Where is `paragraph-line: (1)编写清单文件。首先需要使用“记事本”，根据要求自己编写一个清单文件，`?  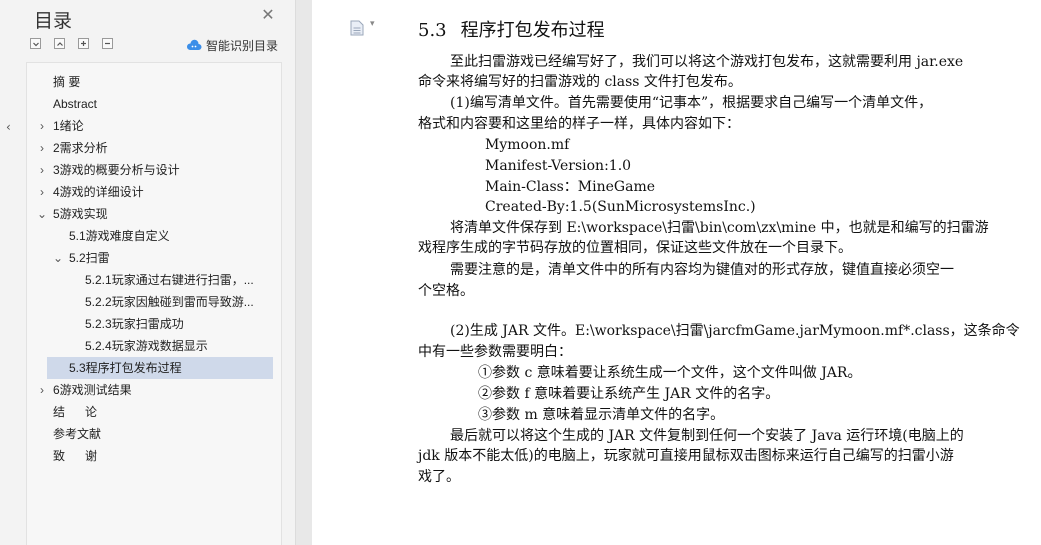 paragraph-line: (1)编写清单文件。首先需要使用“记事本”，根据要求自己编写一个清单文件， is located at coordinates (691, 103).